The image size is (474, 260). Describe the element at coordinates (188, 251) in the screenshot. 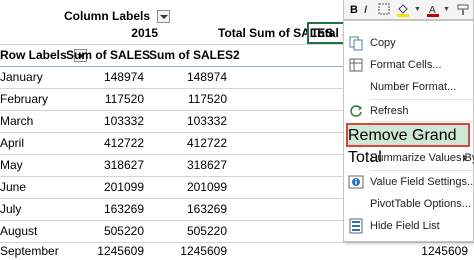

I see `sales2-cell: 1245609` at that location.